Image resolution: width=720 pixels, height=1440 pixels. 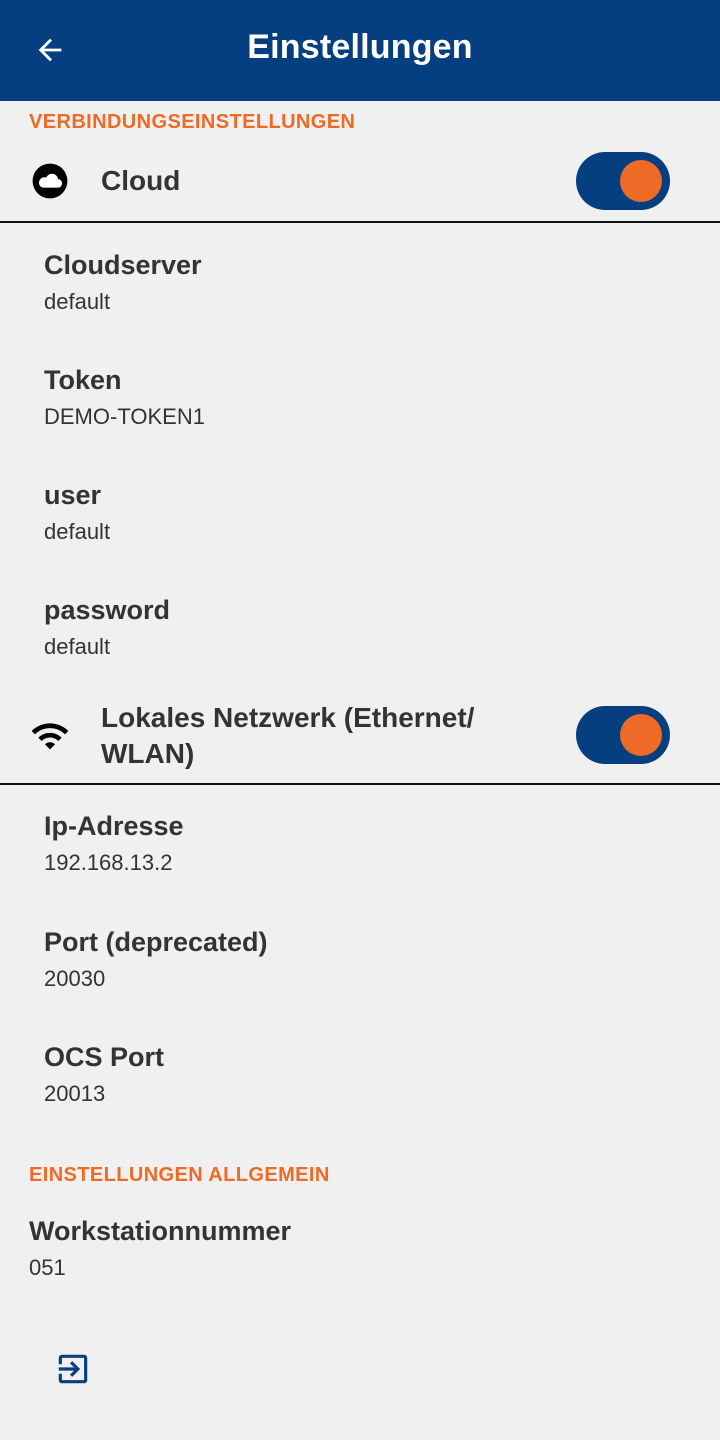 What do you see at coordinates (288, 717) in the screenshot?
I see `local-network-label-line1: Lokales Netzwerk (Ethernet/` at bounding box center [288, 717].